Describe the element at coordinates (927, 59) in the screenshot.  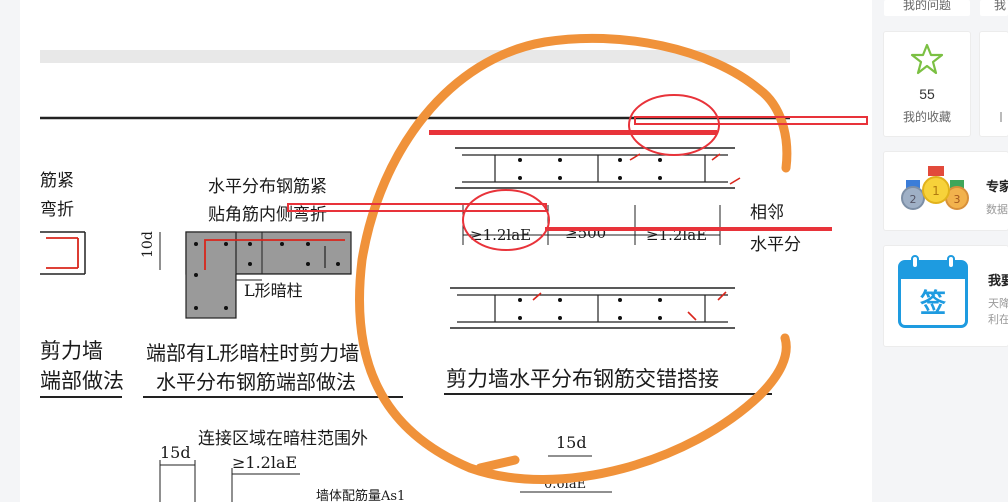
I see `star-icon` at that location.